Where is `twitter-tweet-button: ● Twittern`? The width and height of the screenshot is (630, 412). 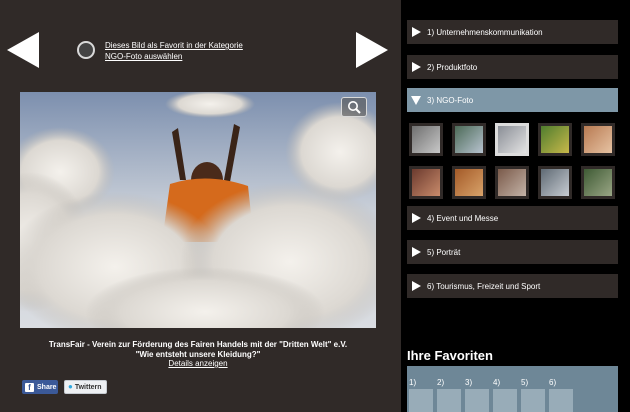 twitter-tweet-button: ● Twittern is located at coordinates (85, 387).